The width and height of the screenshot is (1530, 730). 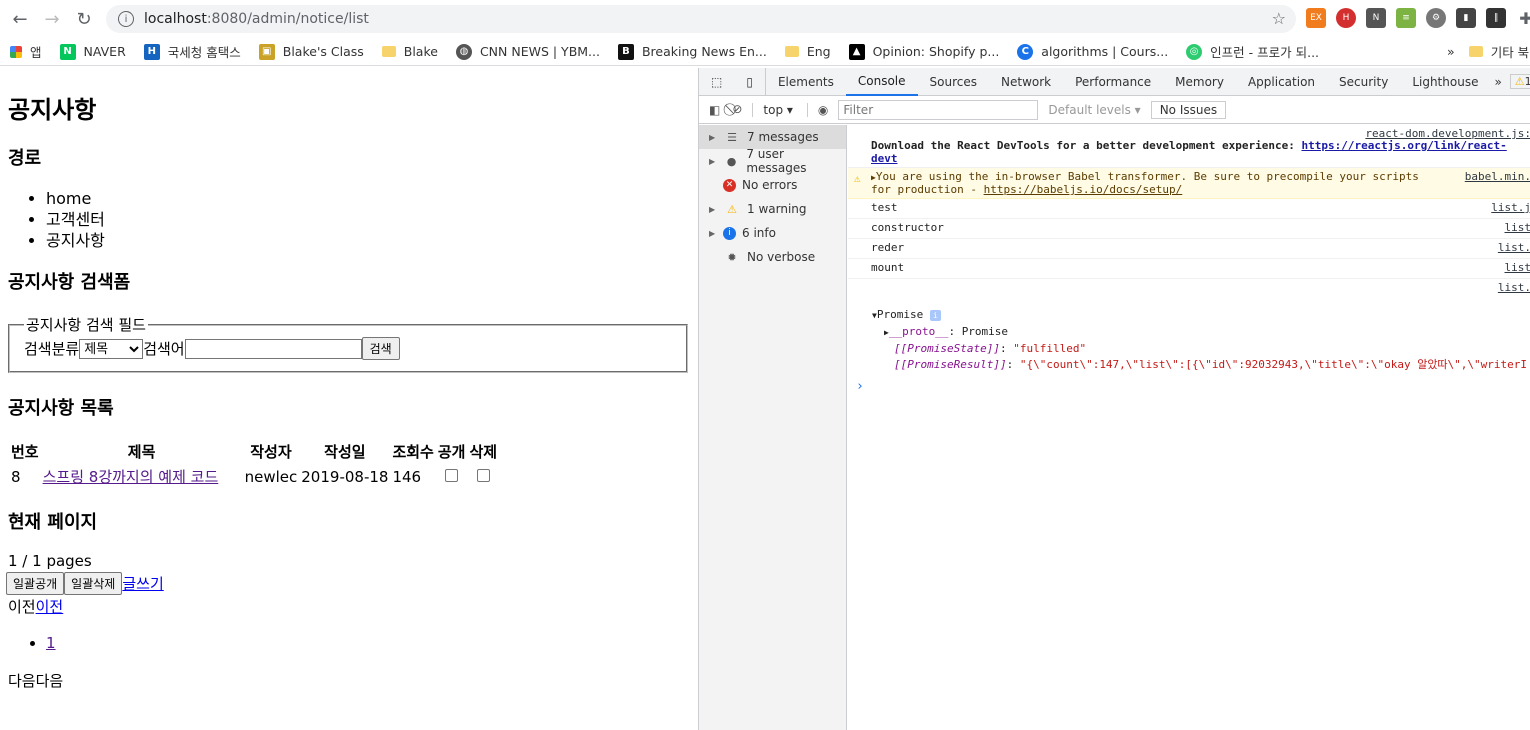 I want to click on sidebar-item-warnings: ▶ ⚠ 1 warning, so click(x=772, y=209).